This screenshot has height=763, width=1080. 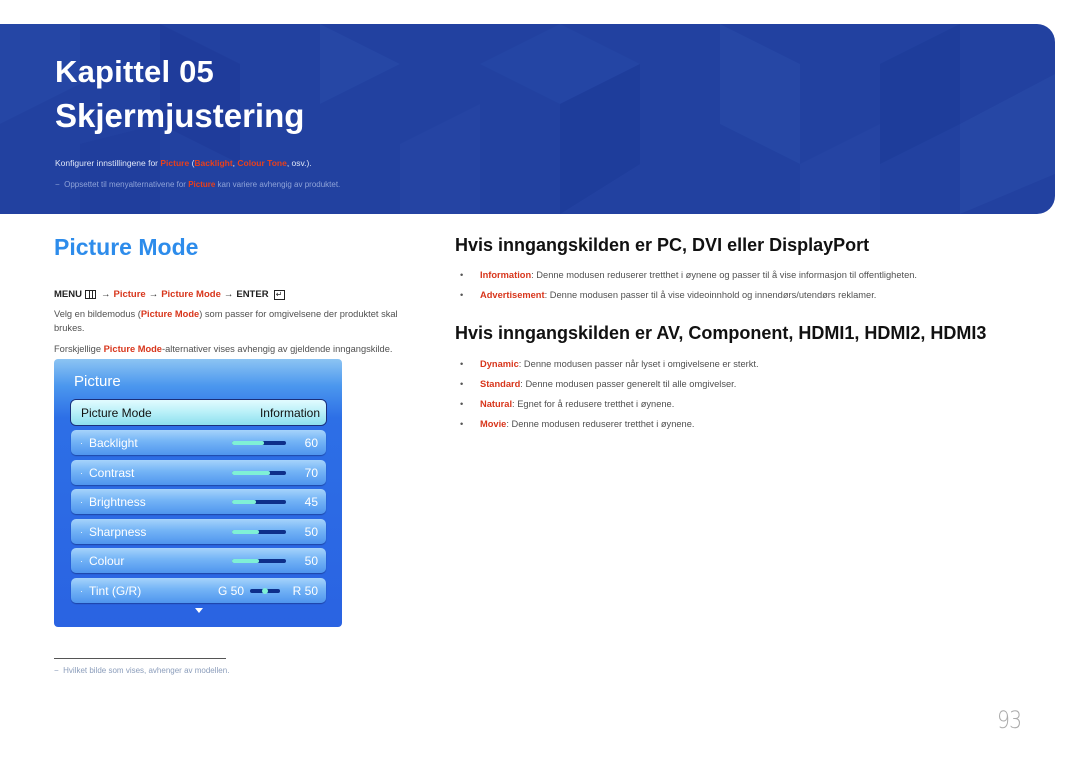 I want to click on osd-row-tint: · Tint (G/R) G 50 R 50, so click(x=198, y=590).